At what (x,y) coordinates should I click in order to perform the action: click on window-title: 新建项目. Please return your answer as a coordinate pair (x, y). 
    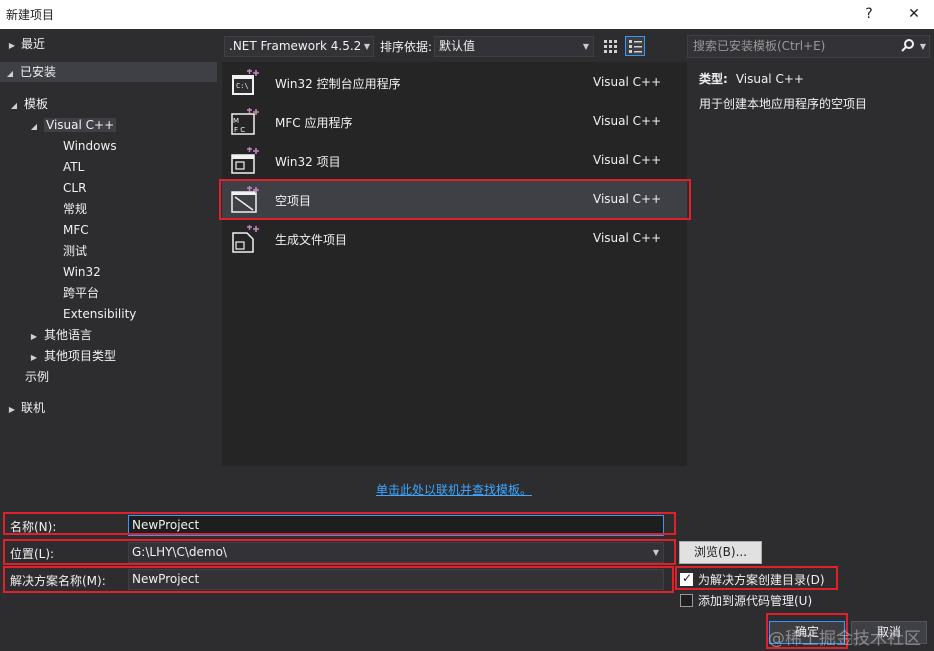
    Looking at the image, I should click on (30, 15).